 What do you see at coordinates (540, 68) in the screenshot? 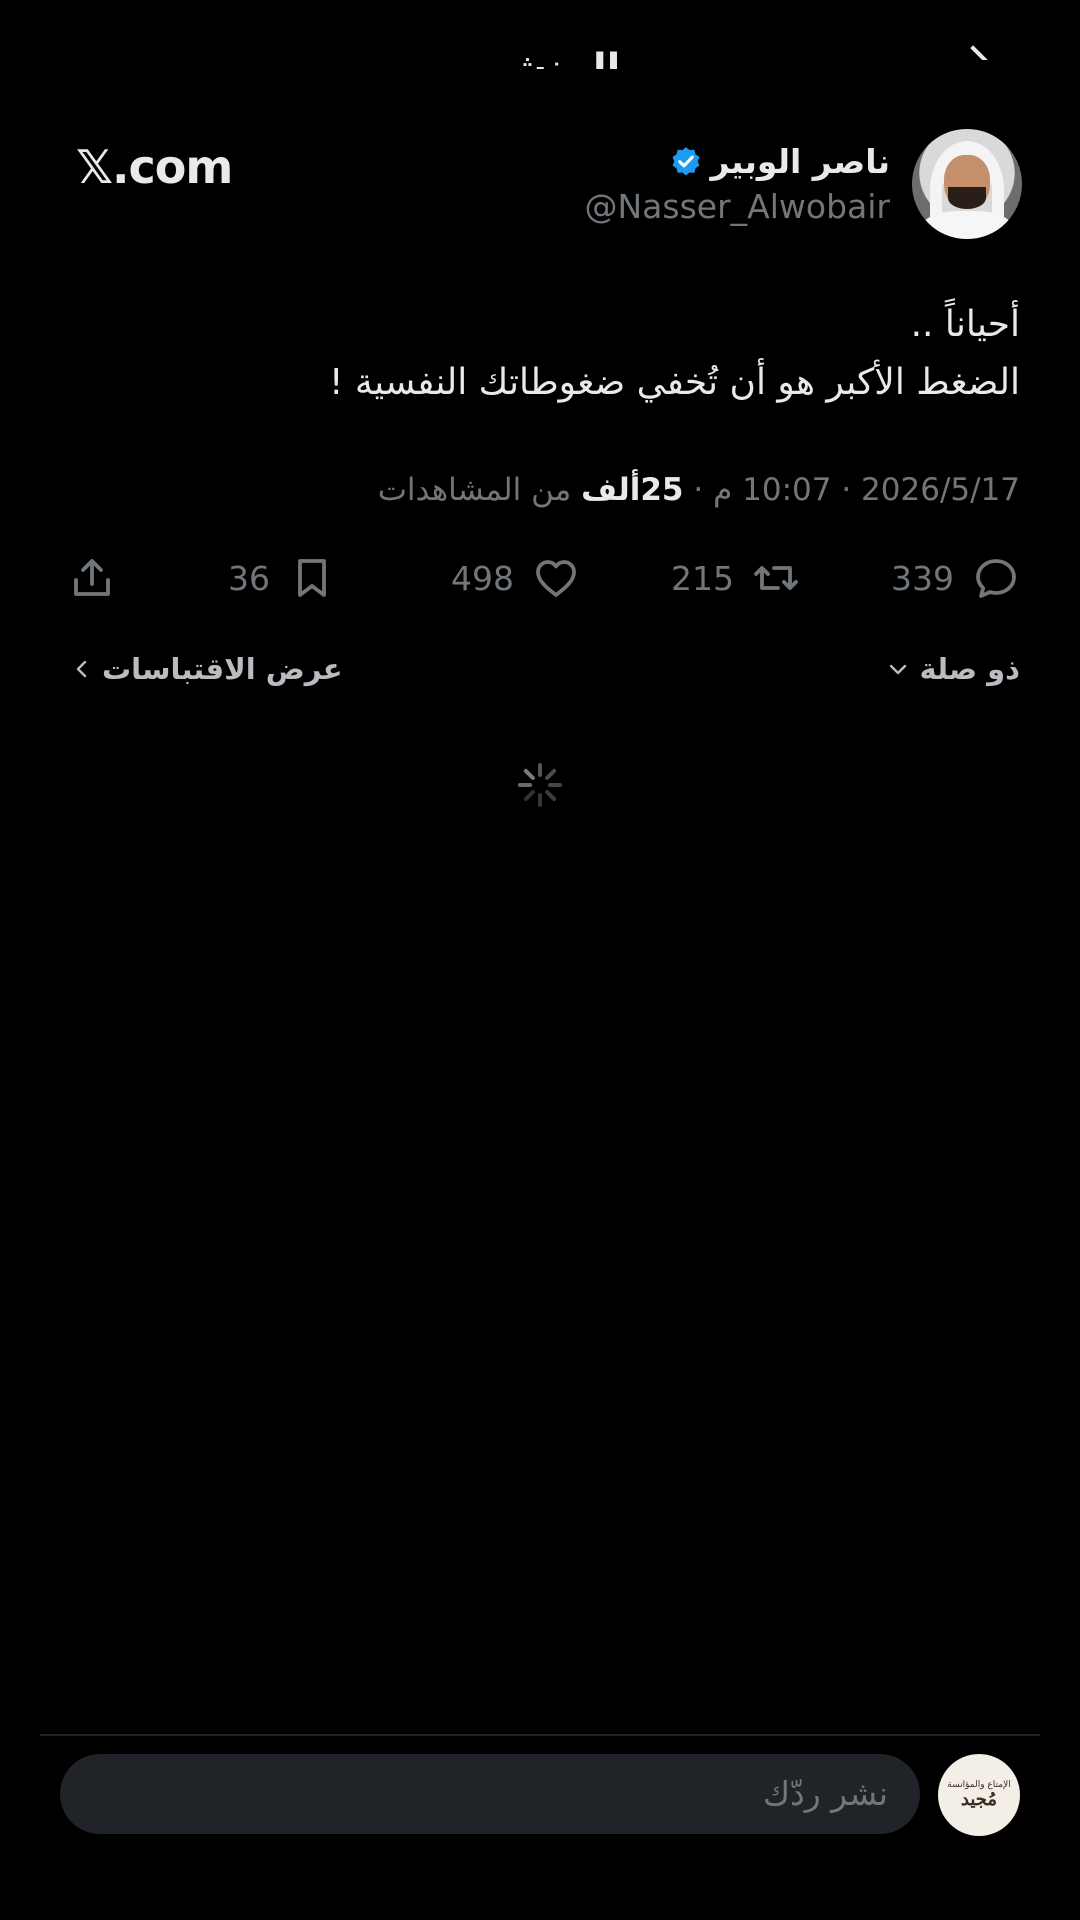
I see `page-title: المنشور` at bounding box center [540, 68].